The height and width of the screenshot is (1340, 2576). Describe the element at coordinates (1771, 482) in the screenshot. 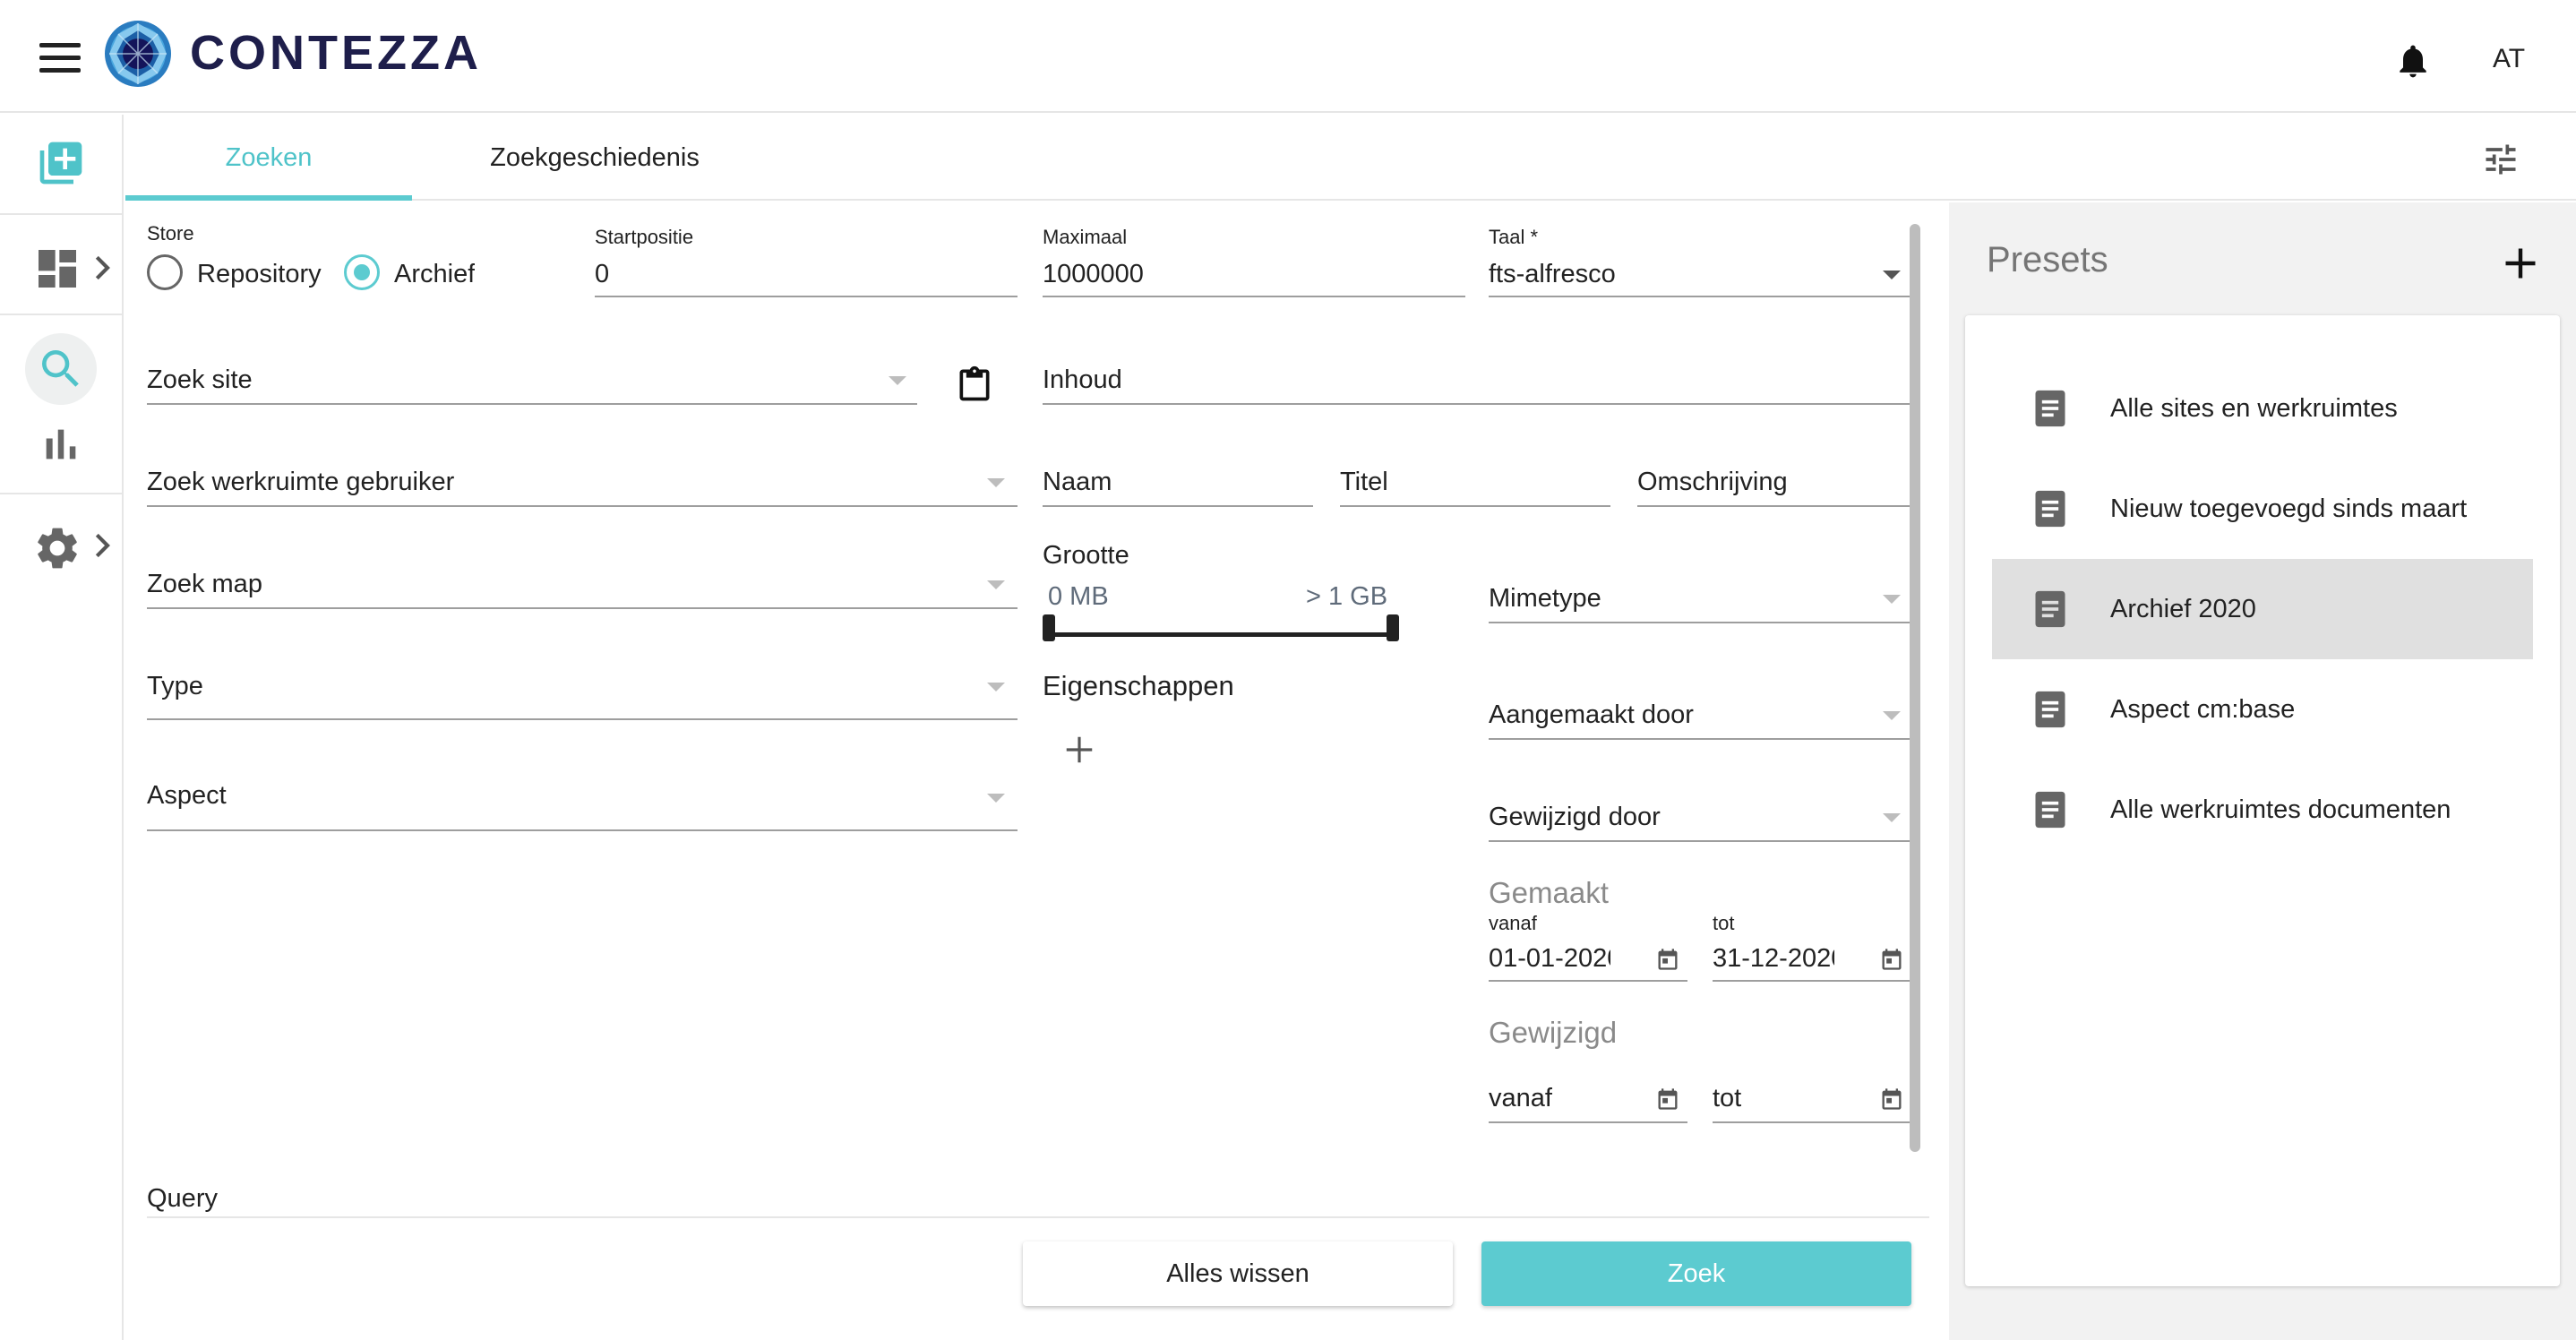

I see `omschrijving-input: Omschrijving` at that location.